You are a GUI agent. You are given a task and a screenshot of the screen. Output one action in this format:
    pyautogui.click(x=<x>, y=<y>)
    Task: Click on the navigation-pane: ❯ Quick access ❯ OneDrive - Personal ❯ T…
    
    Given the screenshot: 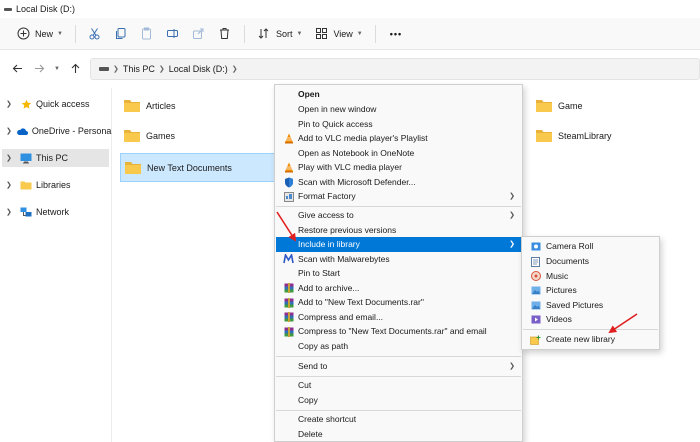 What is the action you would take?
    pyautogui.click(x=56, y=265)
    